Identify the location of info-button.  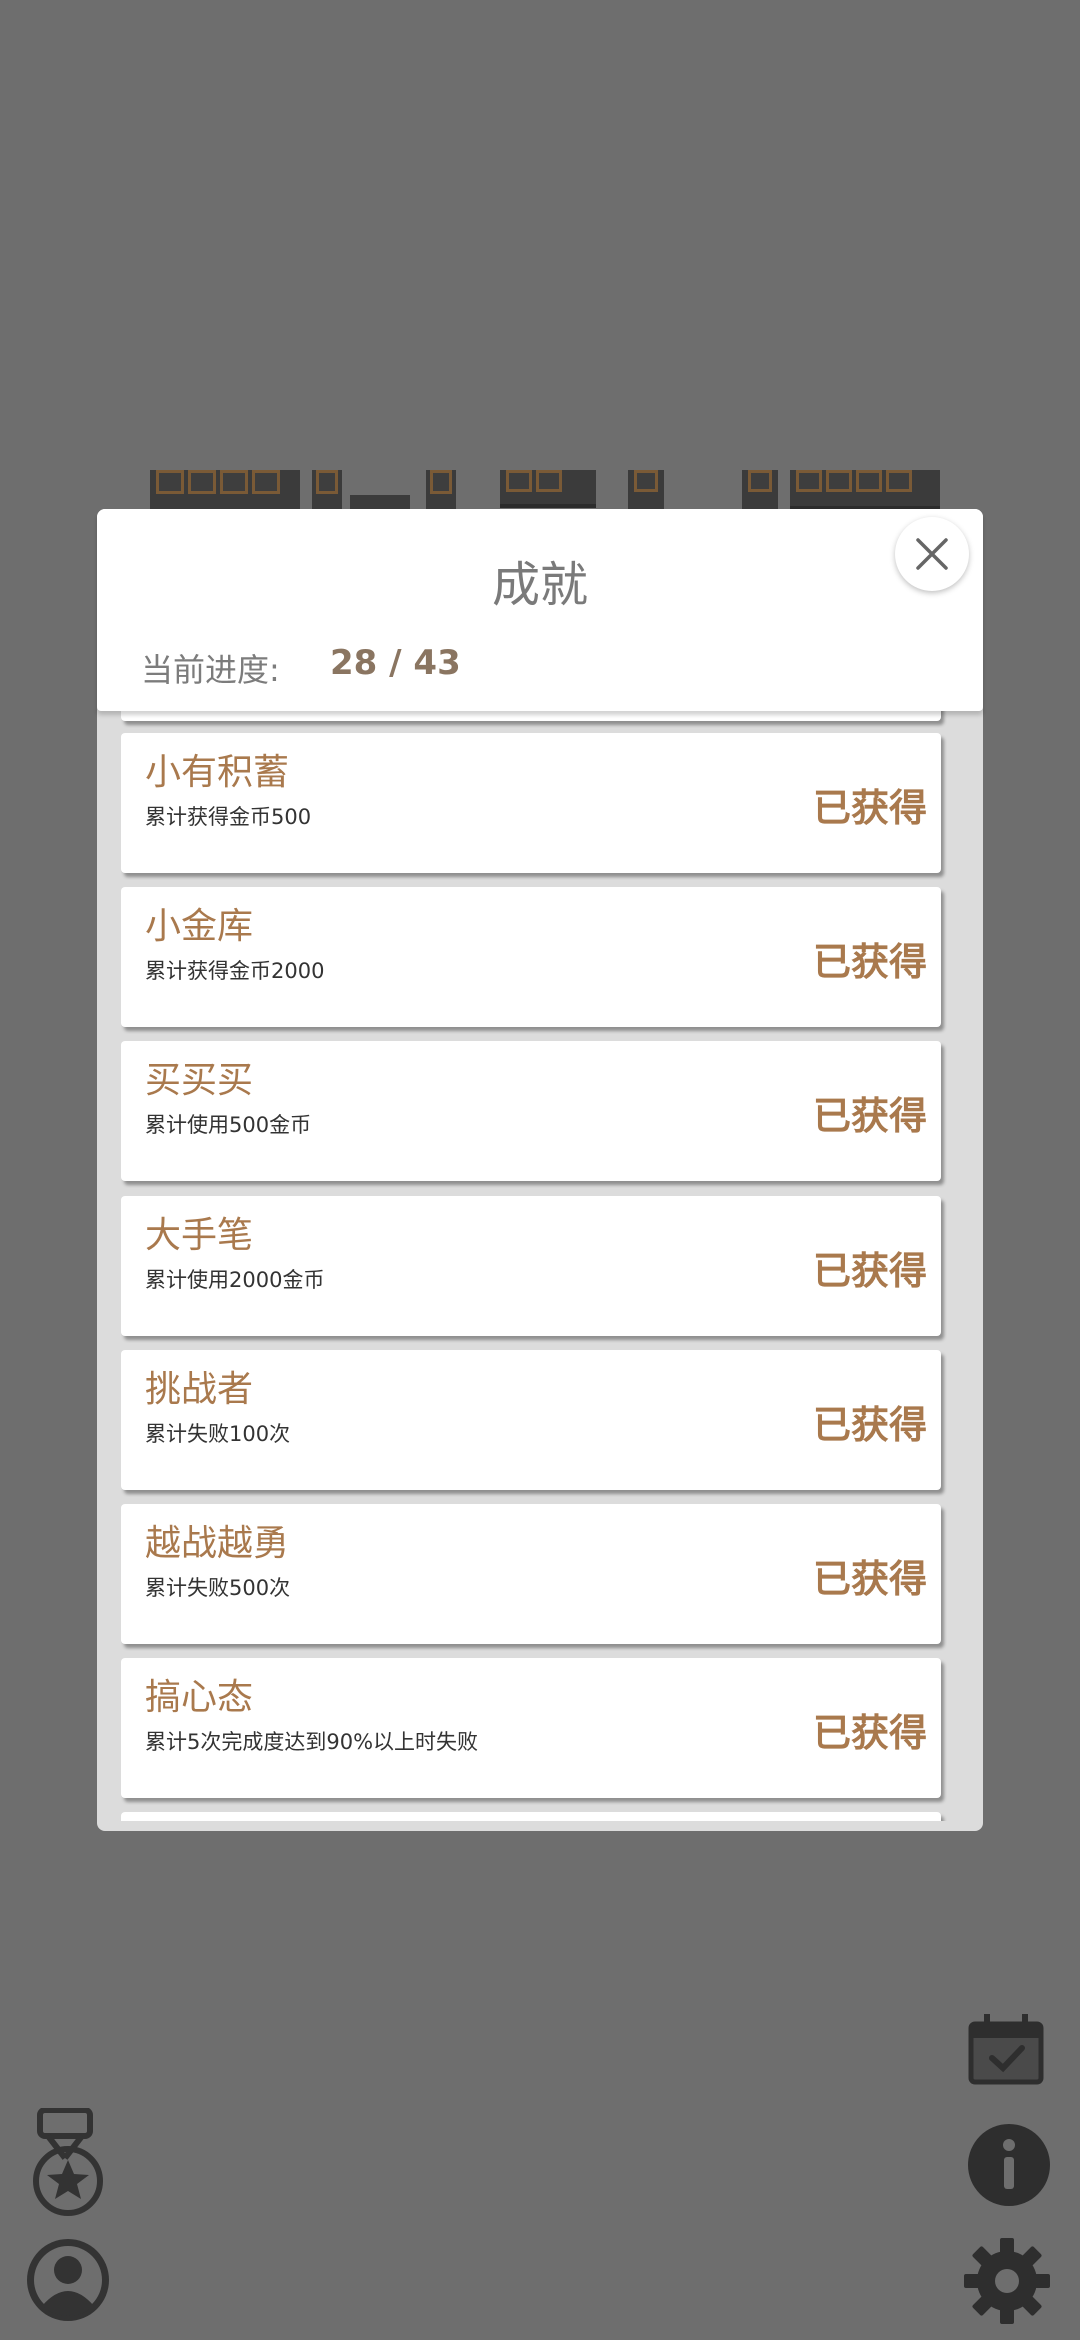
(1009, 2167).